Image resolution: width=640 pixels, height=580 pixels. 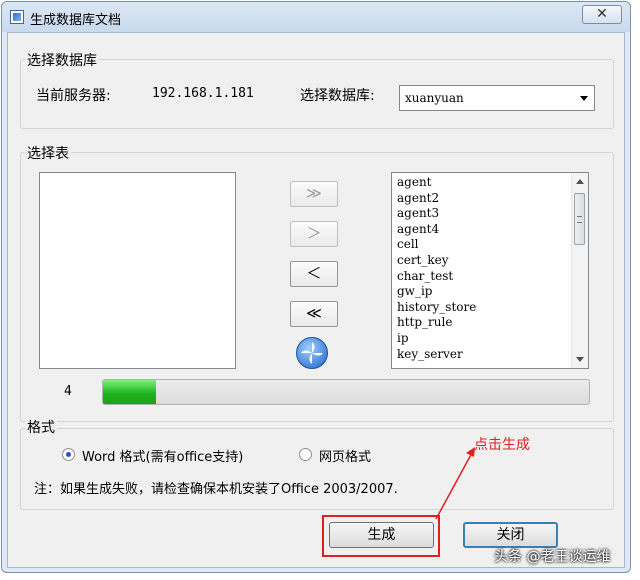 I want to click on list-item: key_server, so click(x=481, y=355).